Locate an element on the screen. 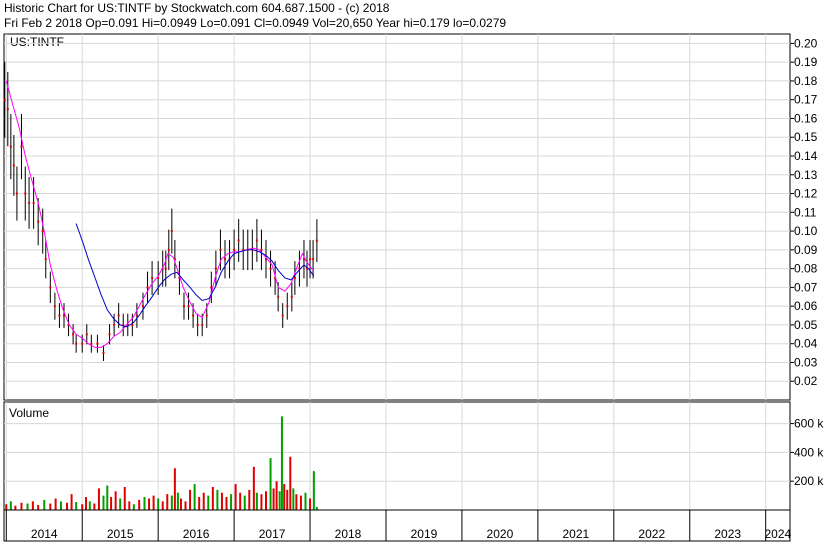 The image size is (830, 548). price-y-tick-label: 0.08 is located at coordinates (806, 269).